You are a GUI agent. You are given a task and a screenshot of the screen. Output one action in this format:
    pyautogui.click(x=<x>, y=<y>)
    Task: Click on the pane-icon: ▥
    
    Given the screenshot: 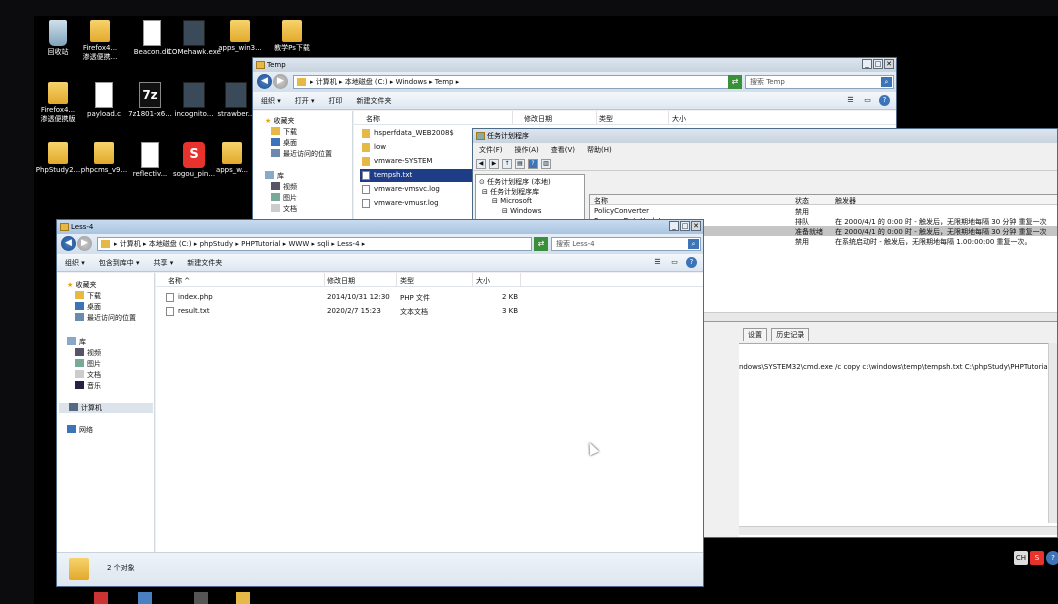 What is the action you would take?
    pyautogui.click(x=546, y=163)
    